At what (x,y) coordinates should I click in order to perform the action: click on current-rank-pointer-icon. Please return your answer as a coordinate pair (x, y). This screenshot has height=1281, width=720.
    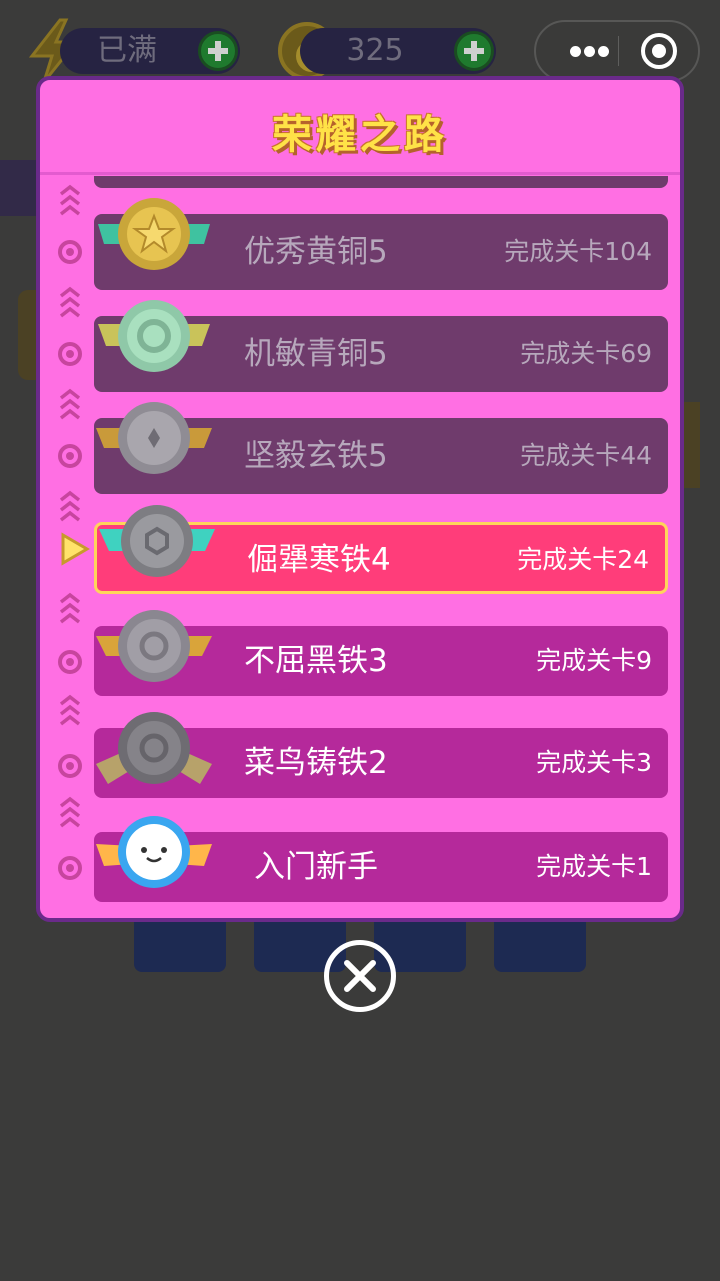
    Looking at the image, I should click on (75, 549).